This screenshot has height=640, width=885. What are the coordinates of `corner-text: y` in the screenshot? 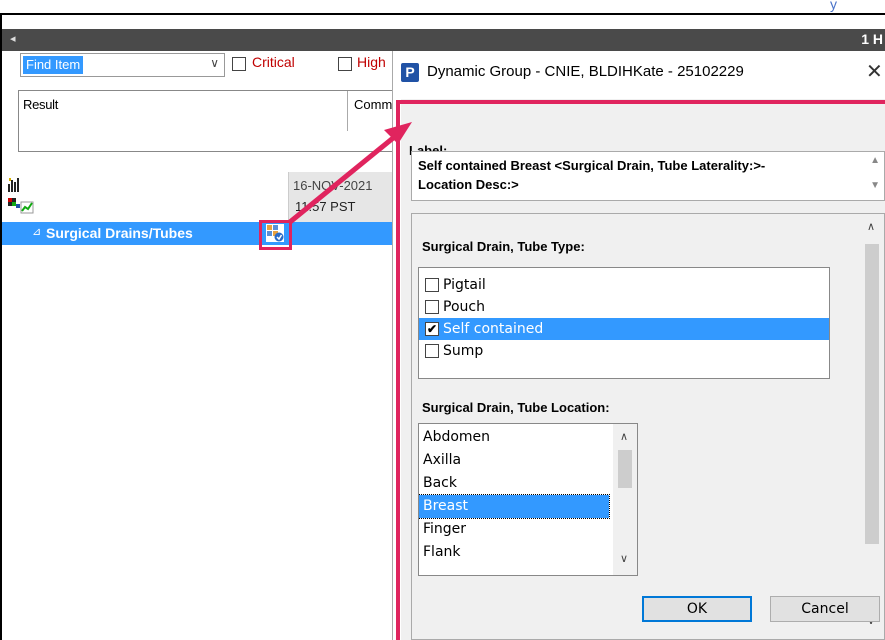 It's located at (833, 6).